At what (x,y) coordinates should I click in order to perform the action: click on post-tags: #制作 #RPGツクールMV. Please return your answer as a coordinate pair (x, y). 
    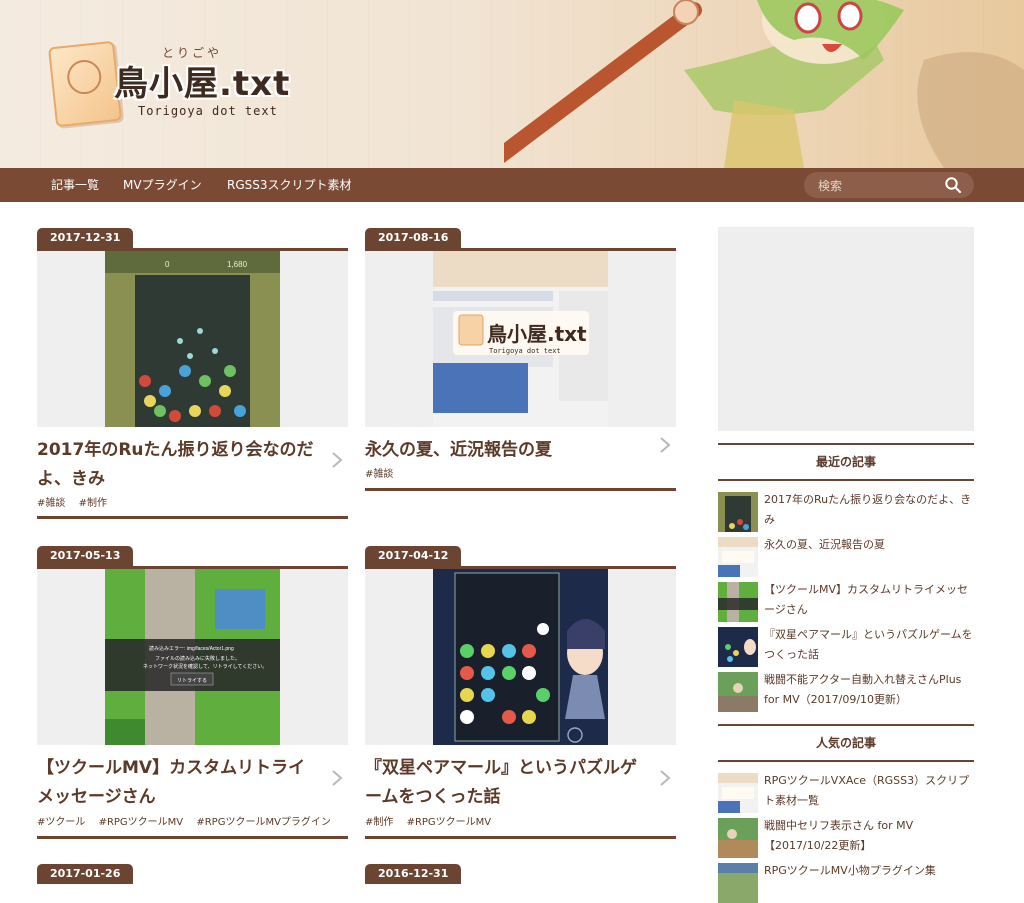
    Looking at the image, I should click on (433, 820).